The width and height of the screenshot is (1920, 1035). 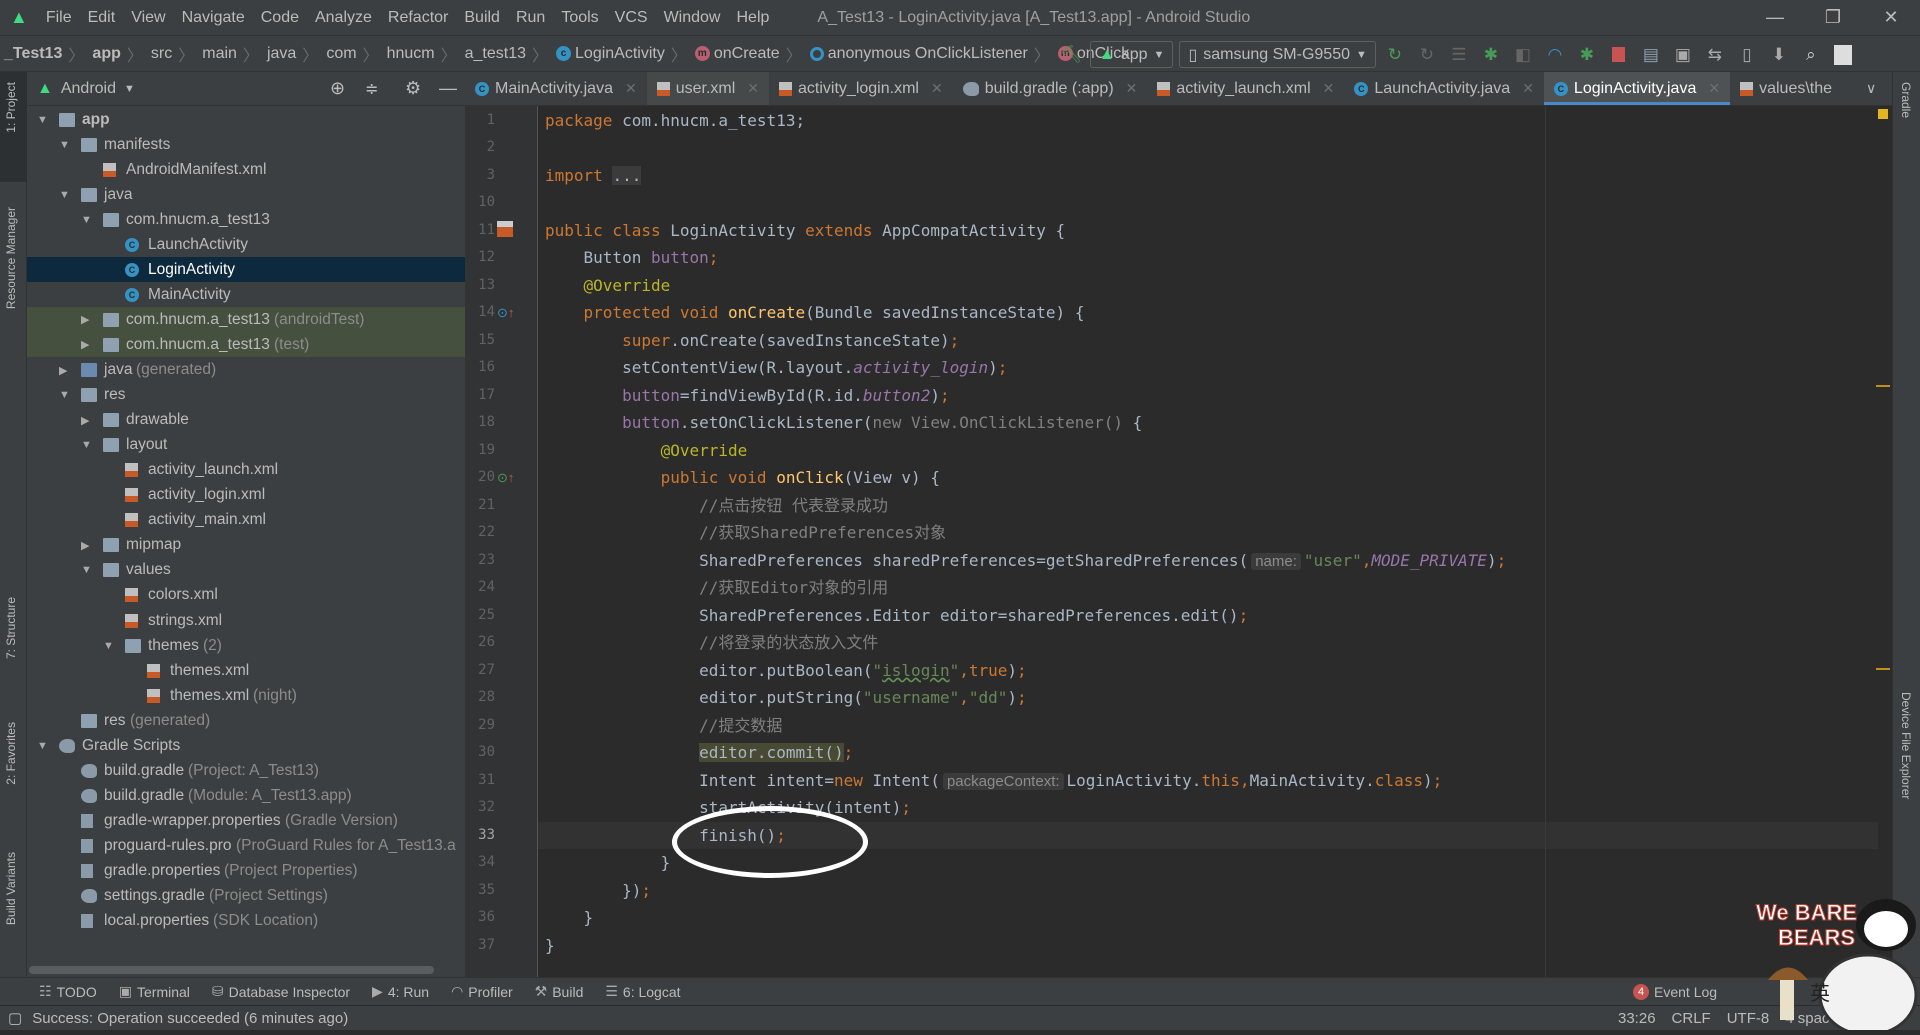 I want to click on tree-item: build.gradle (Module: A_Test13.app), so click(x=246, y=795).